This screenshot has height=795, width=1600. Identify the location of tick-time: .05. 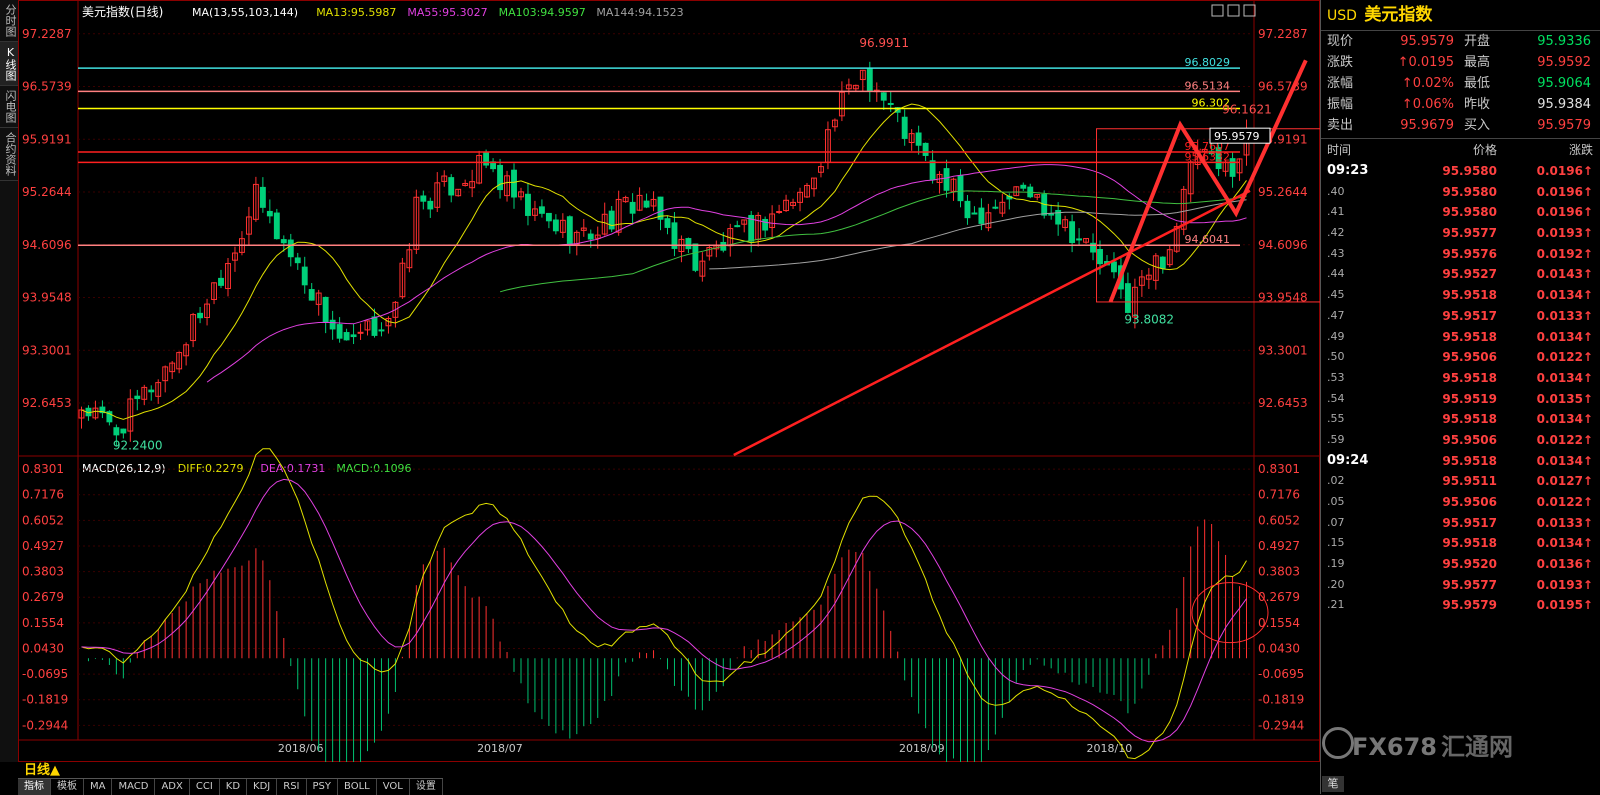
(1336, 501).